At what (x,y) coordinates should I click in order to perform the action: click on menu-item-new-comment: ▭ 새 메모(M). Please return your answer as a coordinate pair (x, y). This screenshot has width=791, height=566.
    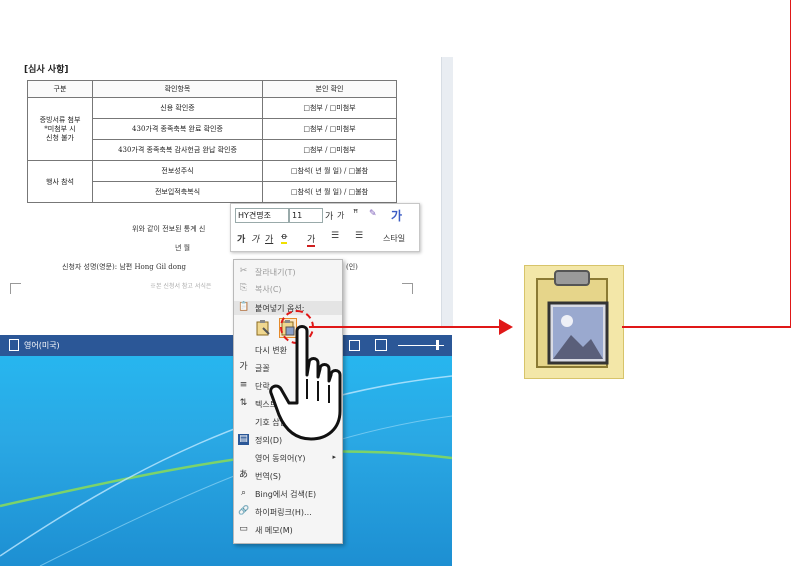
    Looking at the image, I should click on (288, 530).